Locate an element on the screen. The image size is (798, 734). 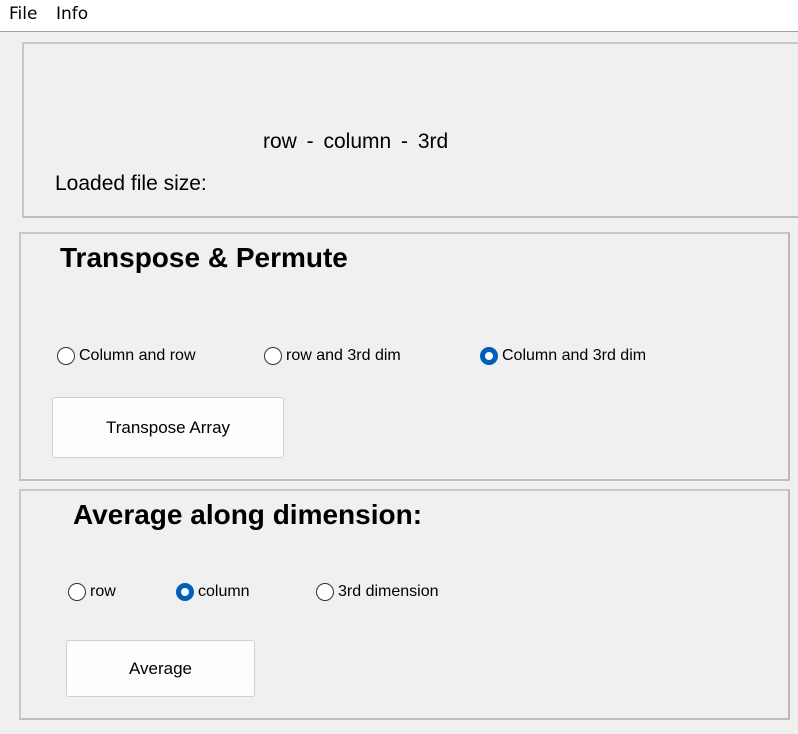
menu-file: File is located at coordinates (23, 14).